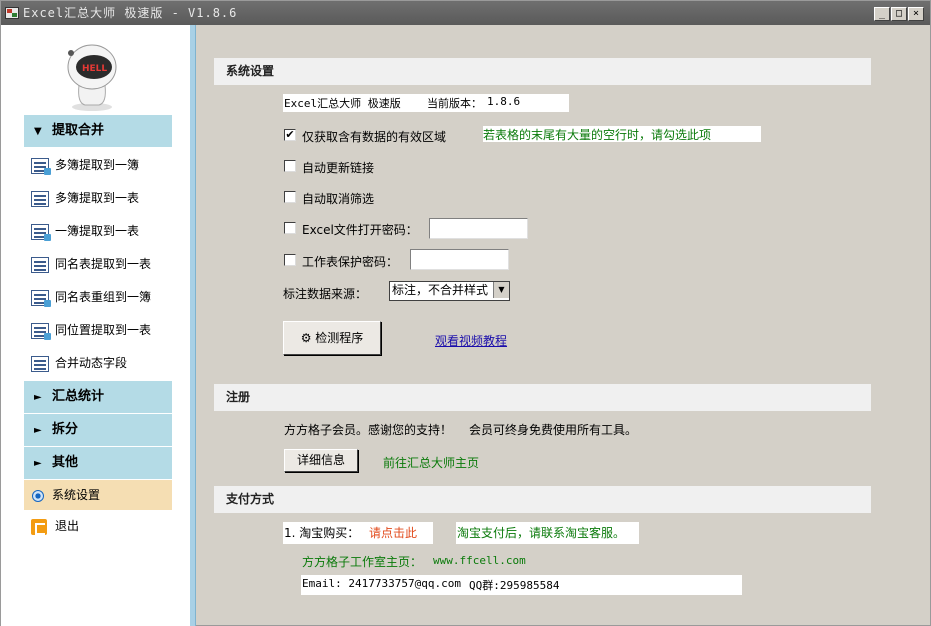 The width and height of the screenshot is (931, 626). I want to click on gear-icon: ⚙, so click(306, 338).